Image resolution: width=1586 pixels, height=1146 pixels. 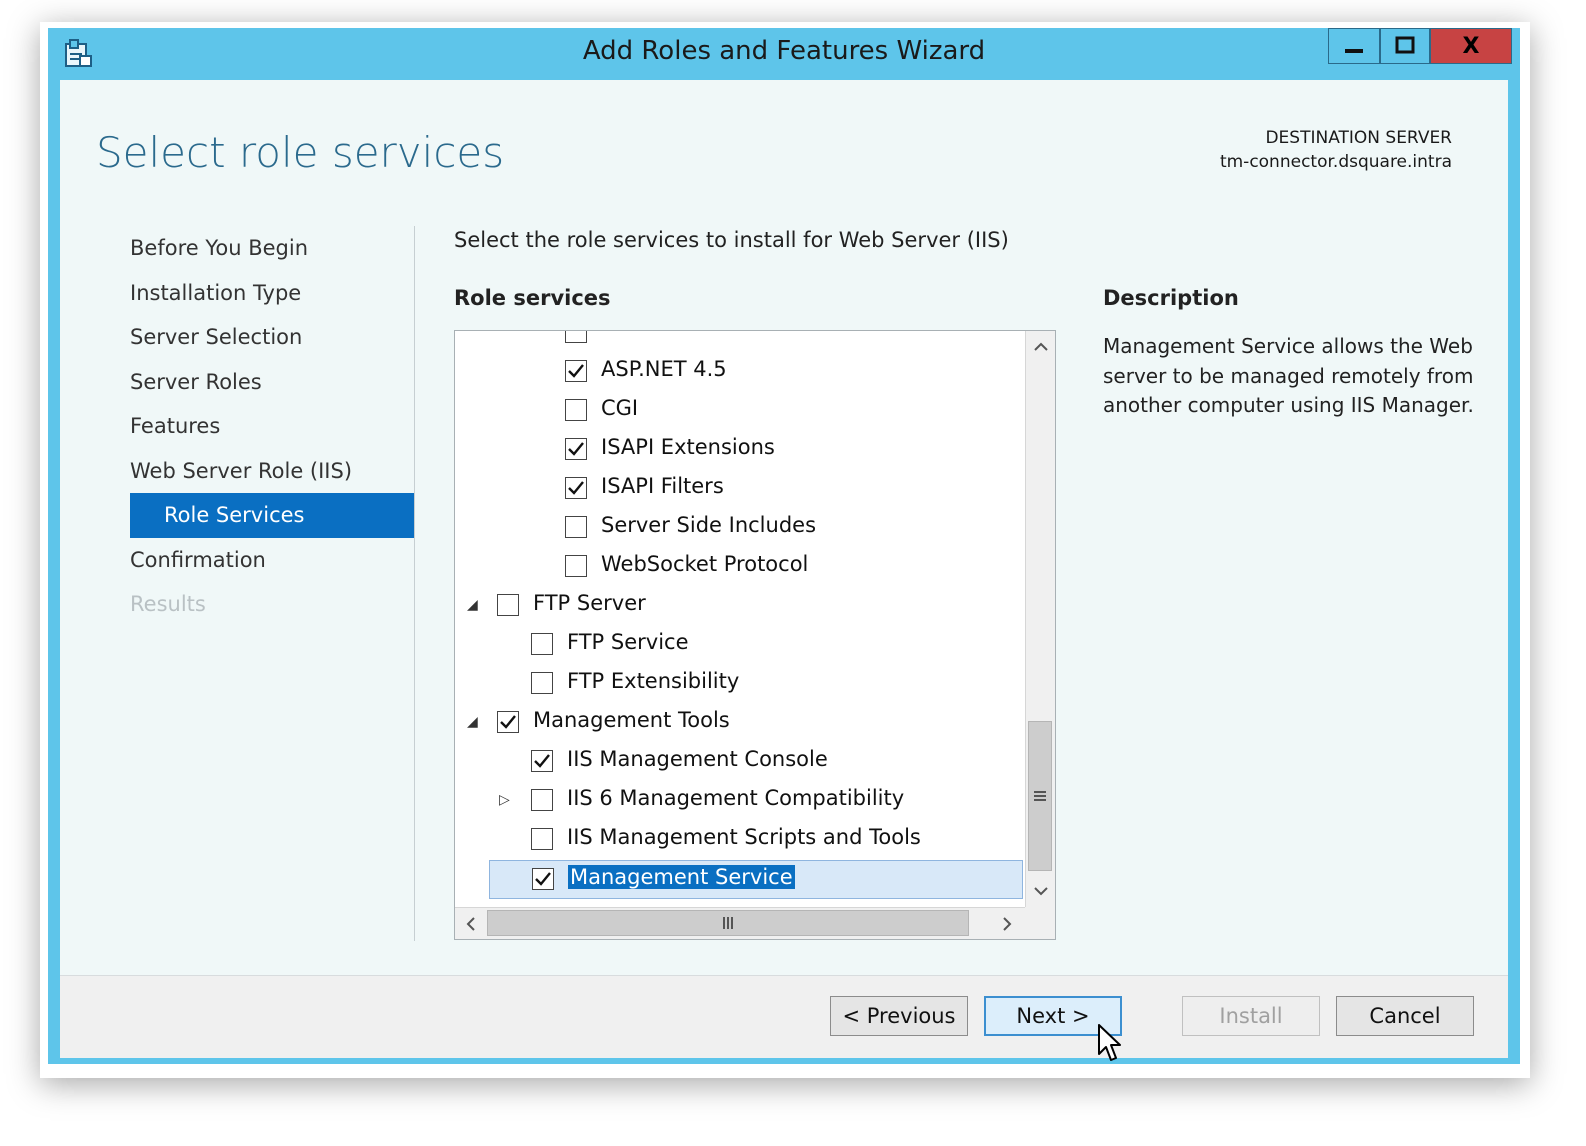 I want to click on tree-row: ISAPI Filters, so click(x=739, y=489).